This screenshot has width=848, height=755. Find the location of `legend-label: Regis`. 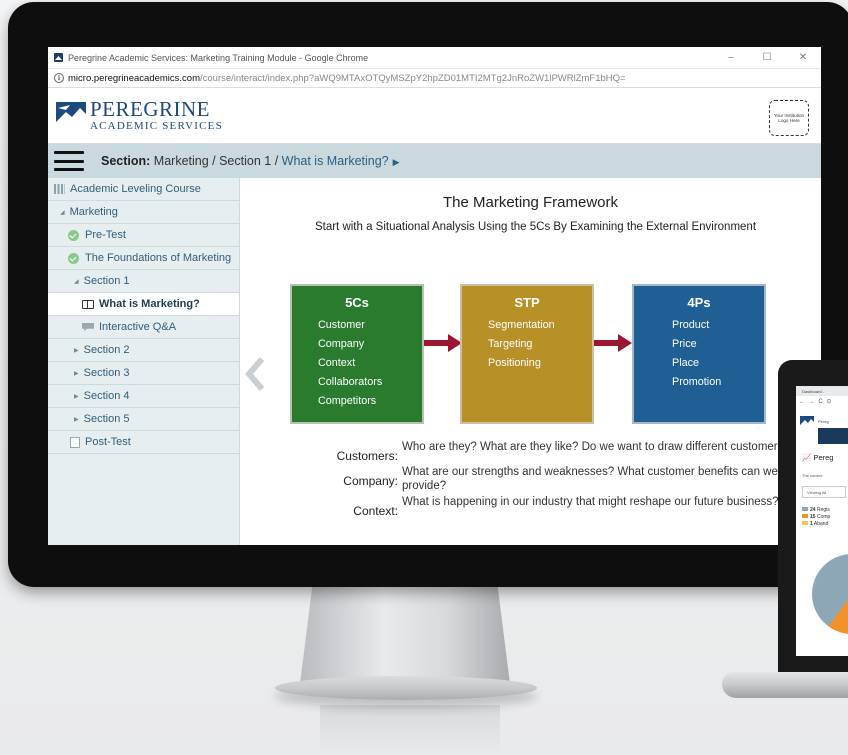

legend-label: Regis is located at coordinates (823, 510).